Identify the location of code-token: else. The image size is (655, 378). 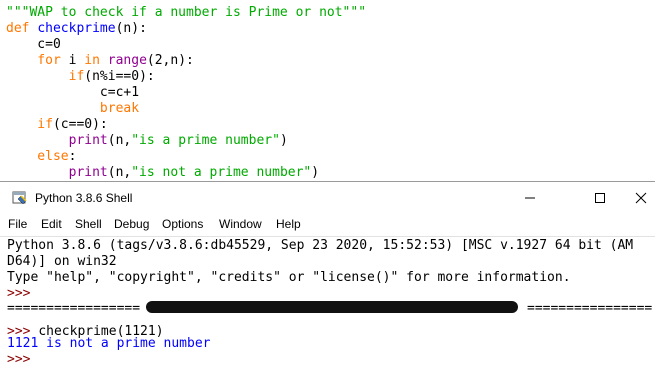
(37, 156).